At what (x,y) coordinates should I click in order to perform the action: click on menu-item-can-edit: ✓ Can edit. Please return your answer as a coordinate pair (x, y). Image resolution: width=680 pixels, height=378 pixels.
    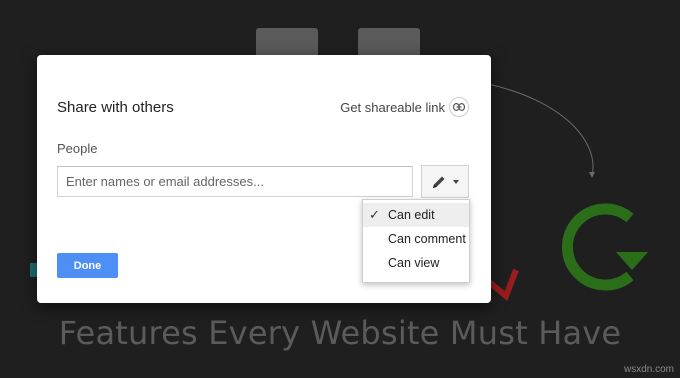
    Looking at the image, I should click on (416, 215).